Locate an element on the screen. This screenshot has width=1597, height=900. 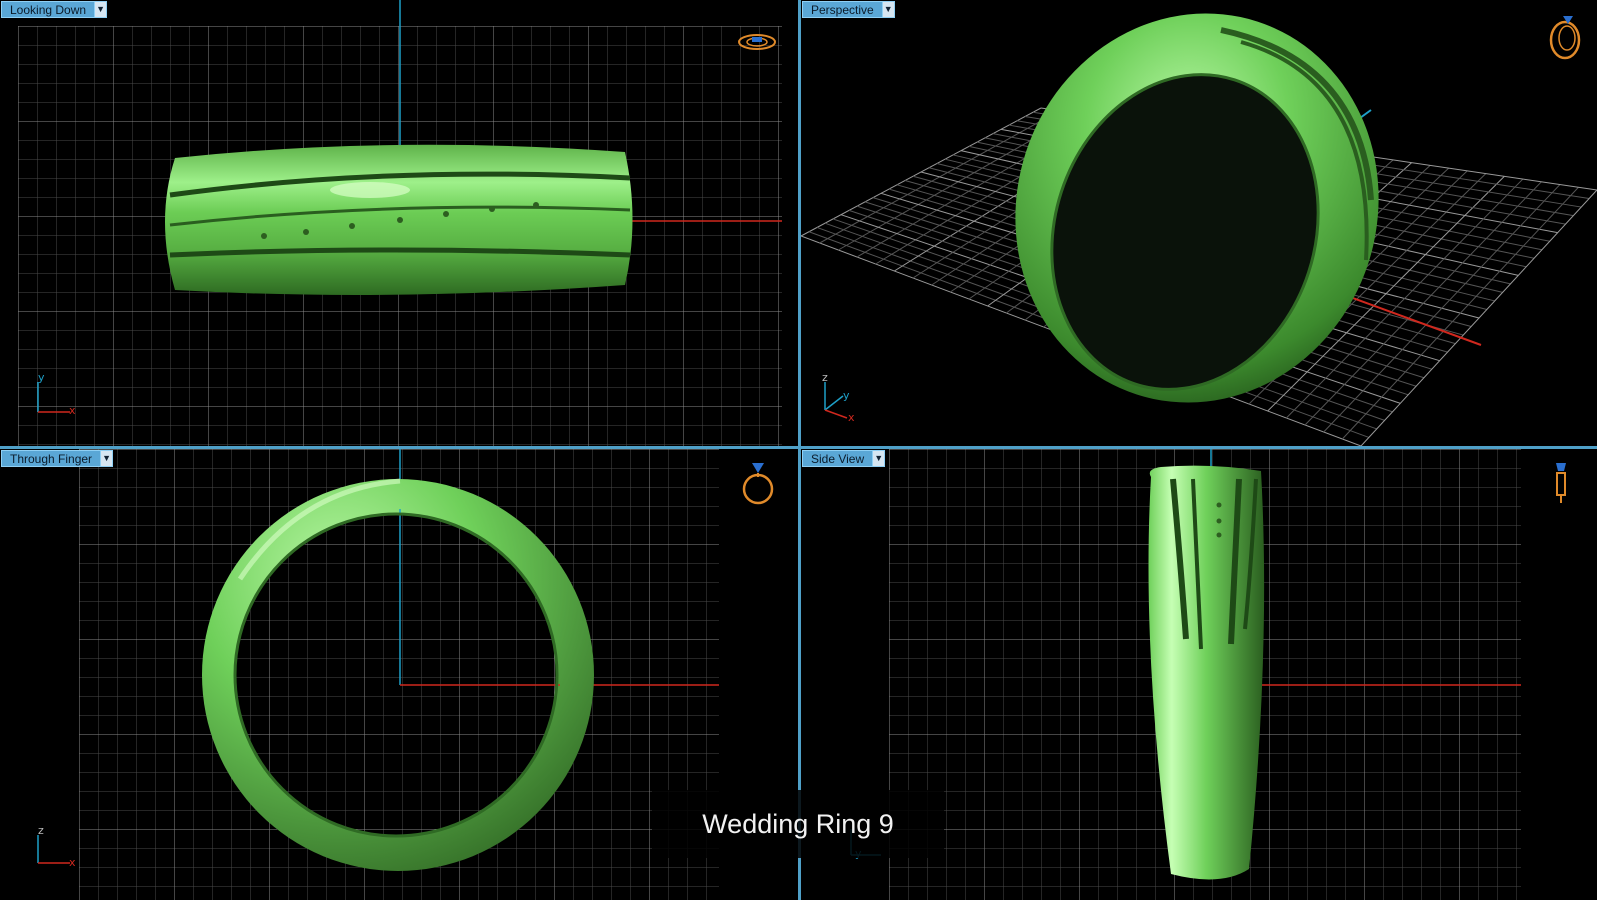
ring-top-view-model is located at coordinates (399, 219).